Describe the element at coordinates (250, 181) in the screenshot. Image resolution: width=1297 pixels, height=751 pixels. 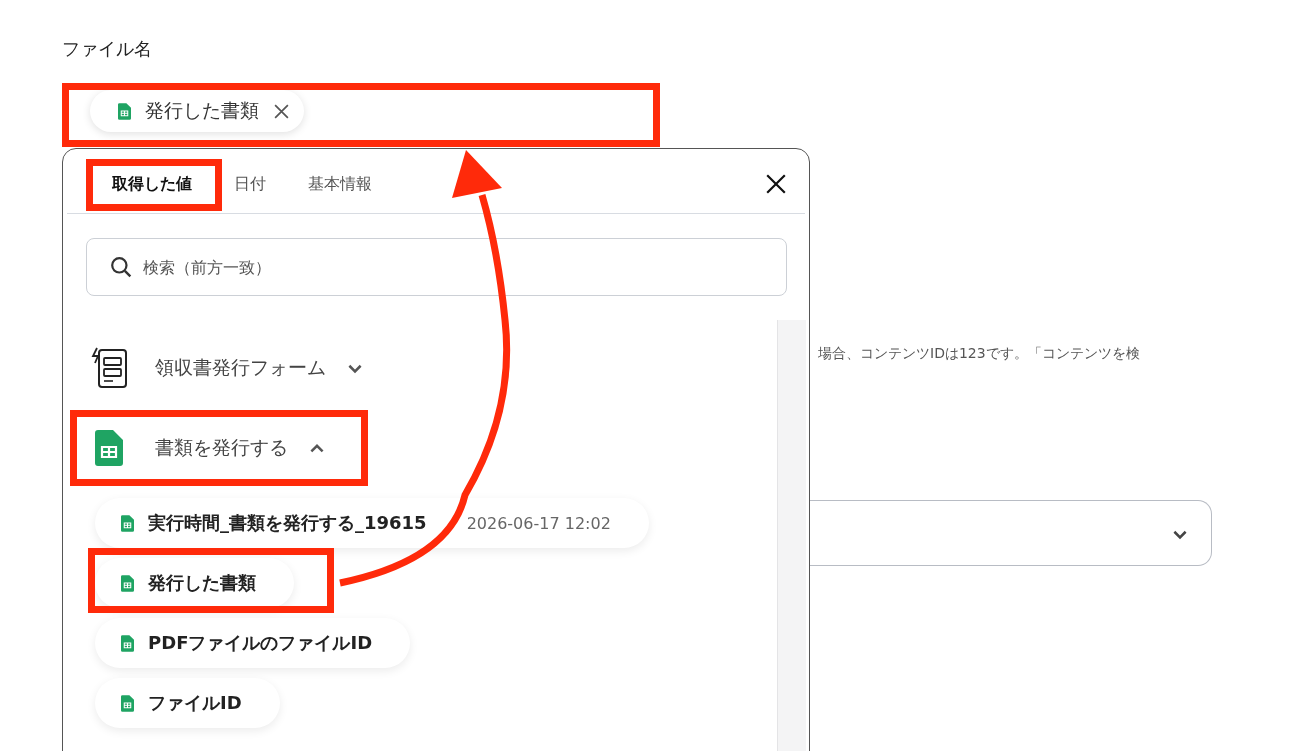
I see `tab: 日付` at that location.